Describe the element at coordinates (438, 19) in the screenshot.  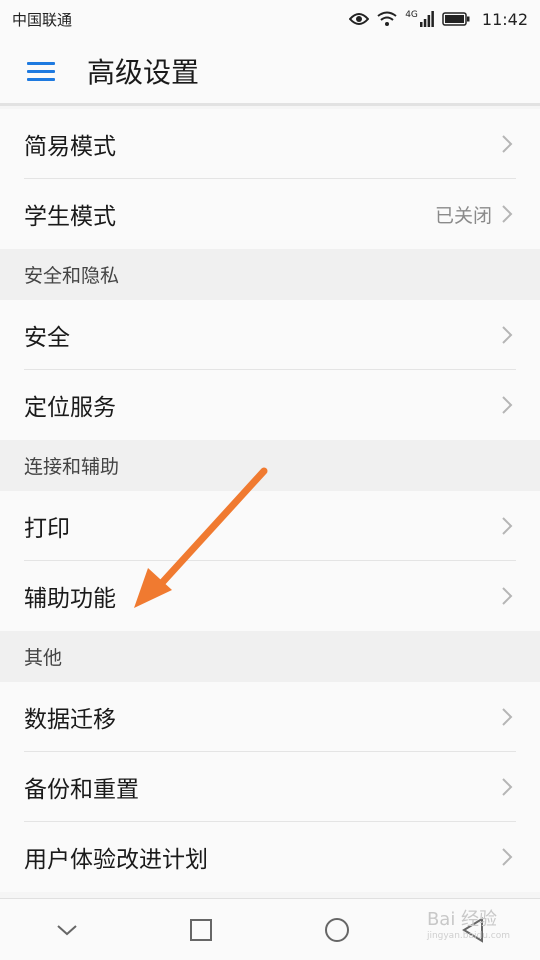
I see `status-icons: 4G 11:42` at that location.